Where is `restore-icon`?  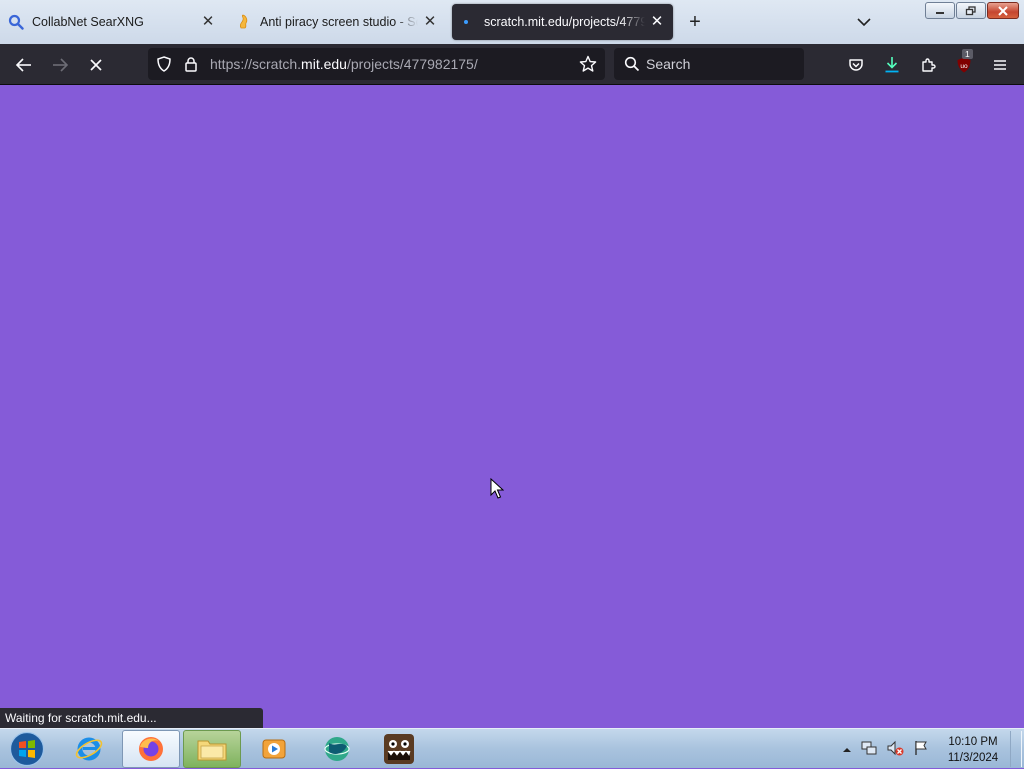 restore-icon is located at coordinates (971, 10).